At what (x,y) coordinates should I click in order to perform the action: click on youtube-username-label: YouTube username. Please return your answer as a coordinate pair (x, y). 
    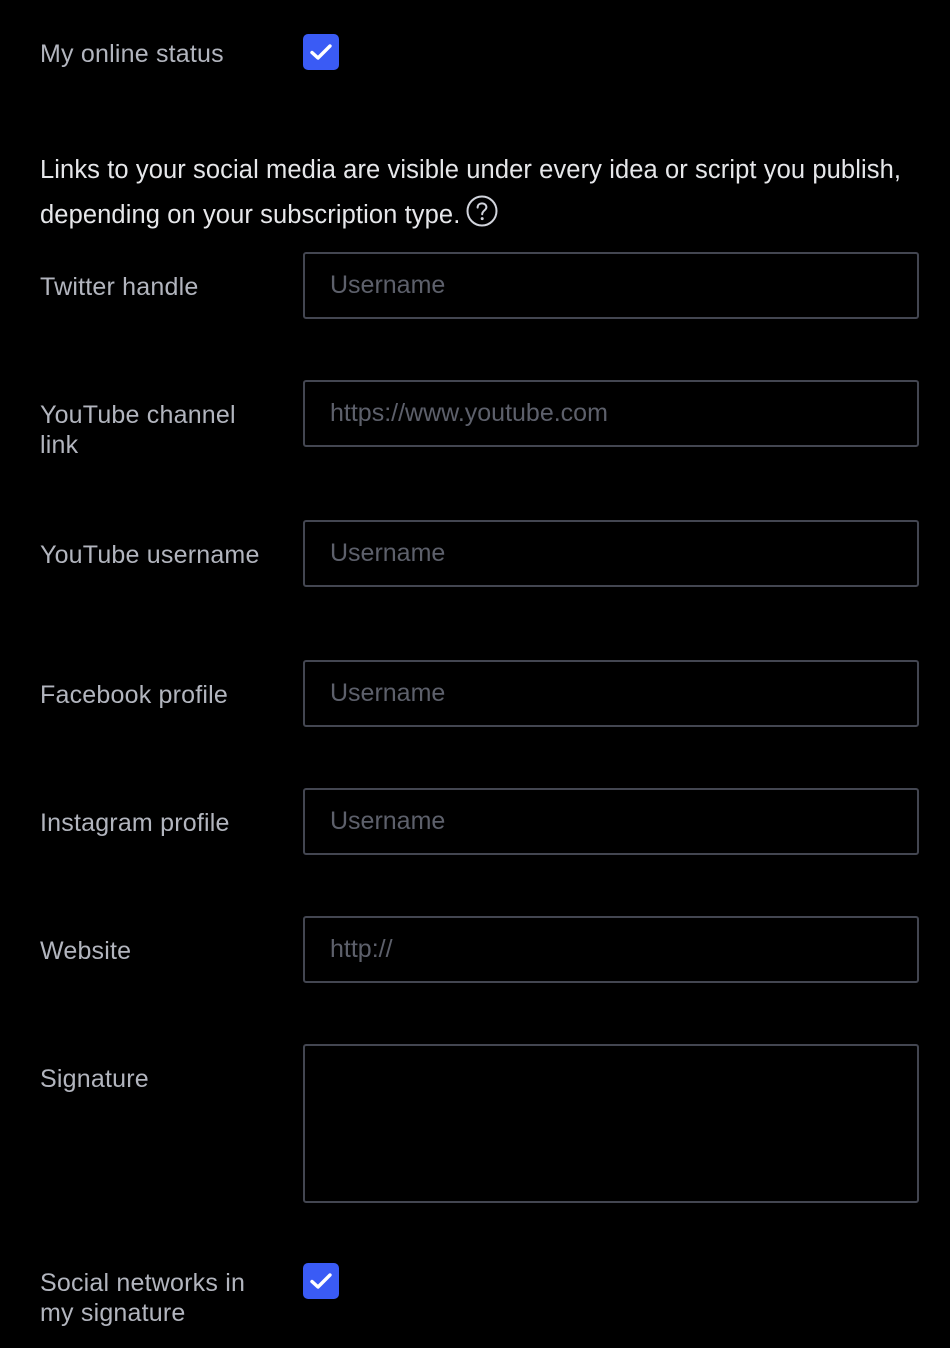
    Looking at the image, I should click on (150, 555).